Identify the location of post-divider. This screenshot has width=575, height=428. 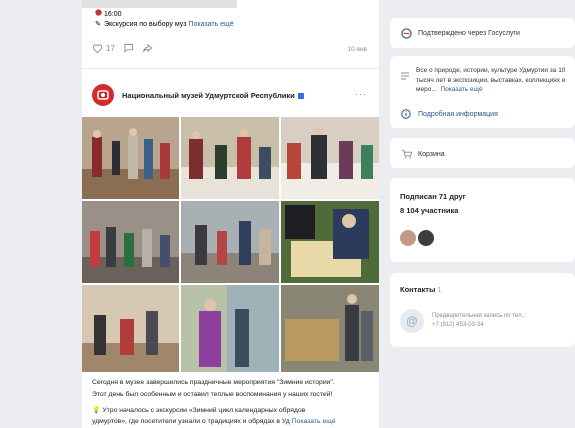
(230, 68).